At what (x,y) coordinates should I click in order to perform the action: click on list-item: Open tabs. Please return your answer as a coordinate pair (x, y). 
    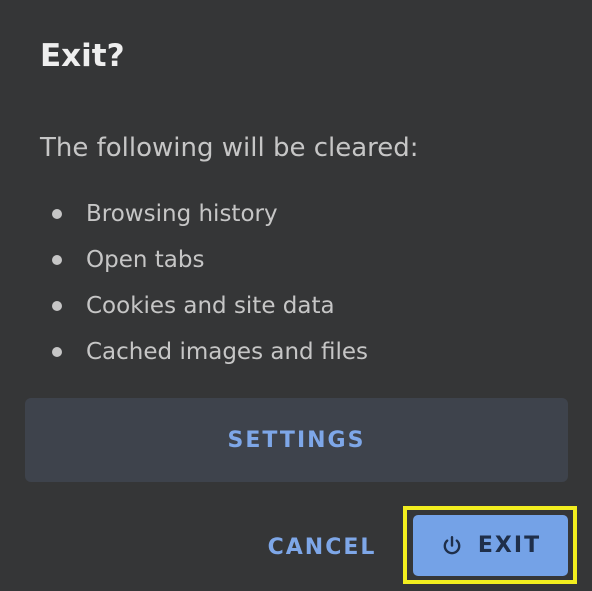
    Looking at the image, I should click on (204, 263).